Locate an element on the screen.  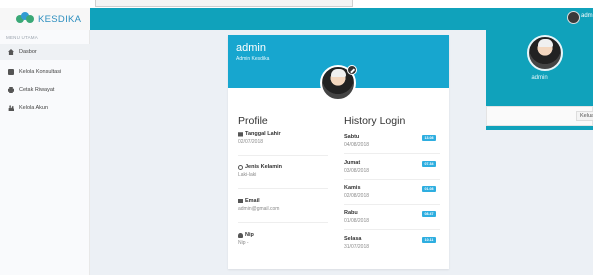
user-icon is located at coordinates (240, 235).